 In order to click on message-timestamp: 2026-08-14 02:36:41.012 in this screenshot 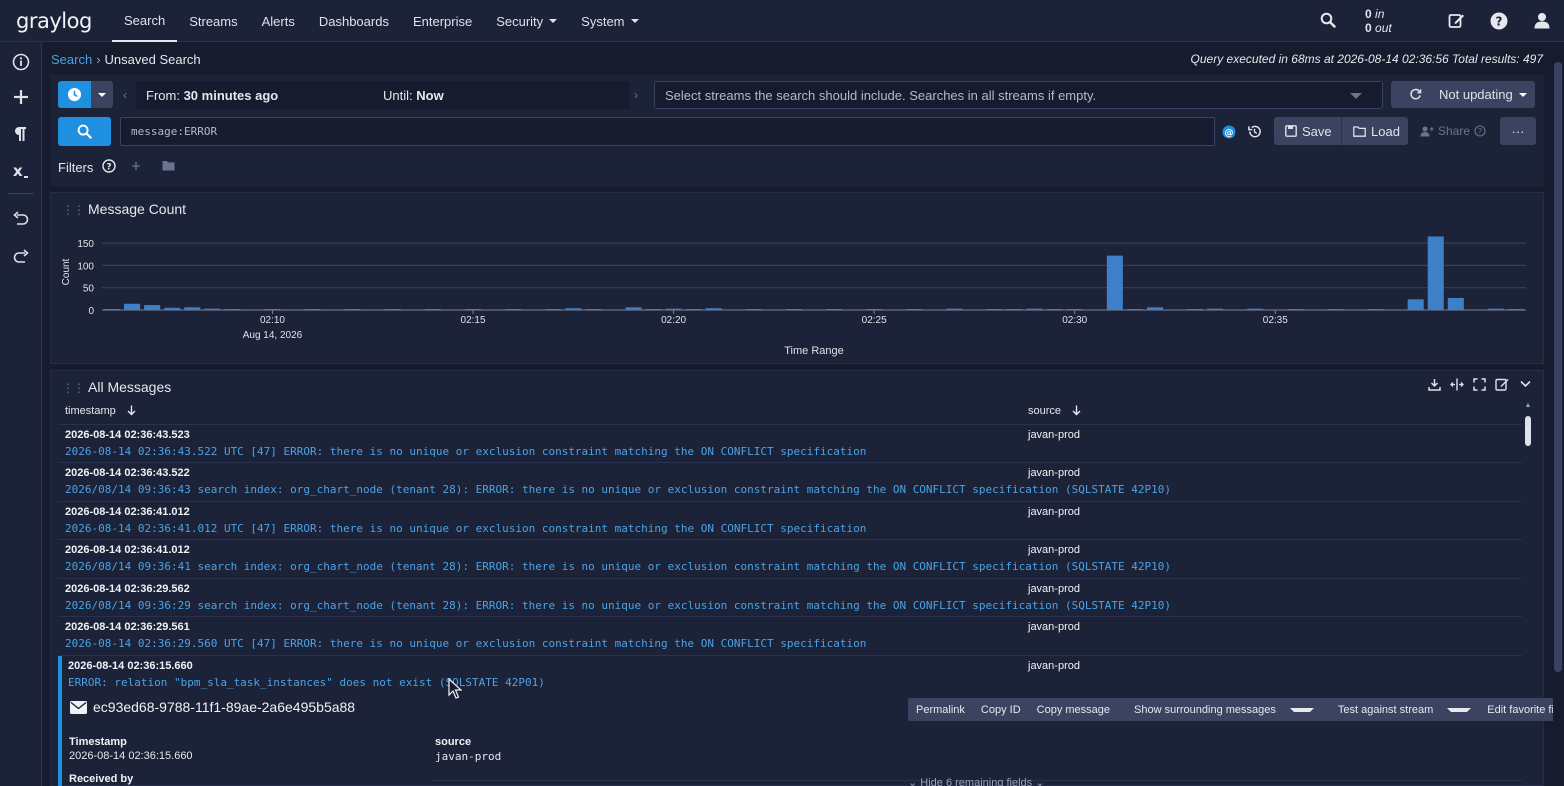, I will do `click(127, 512)`.